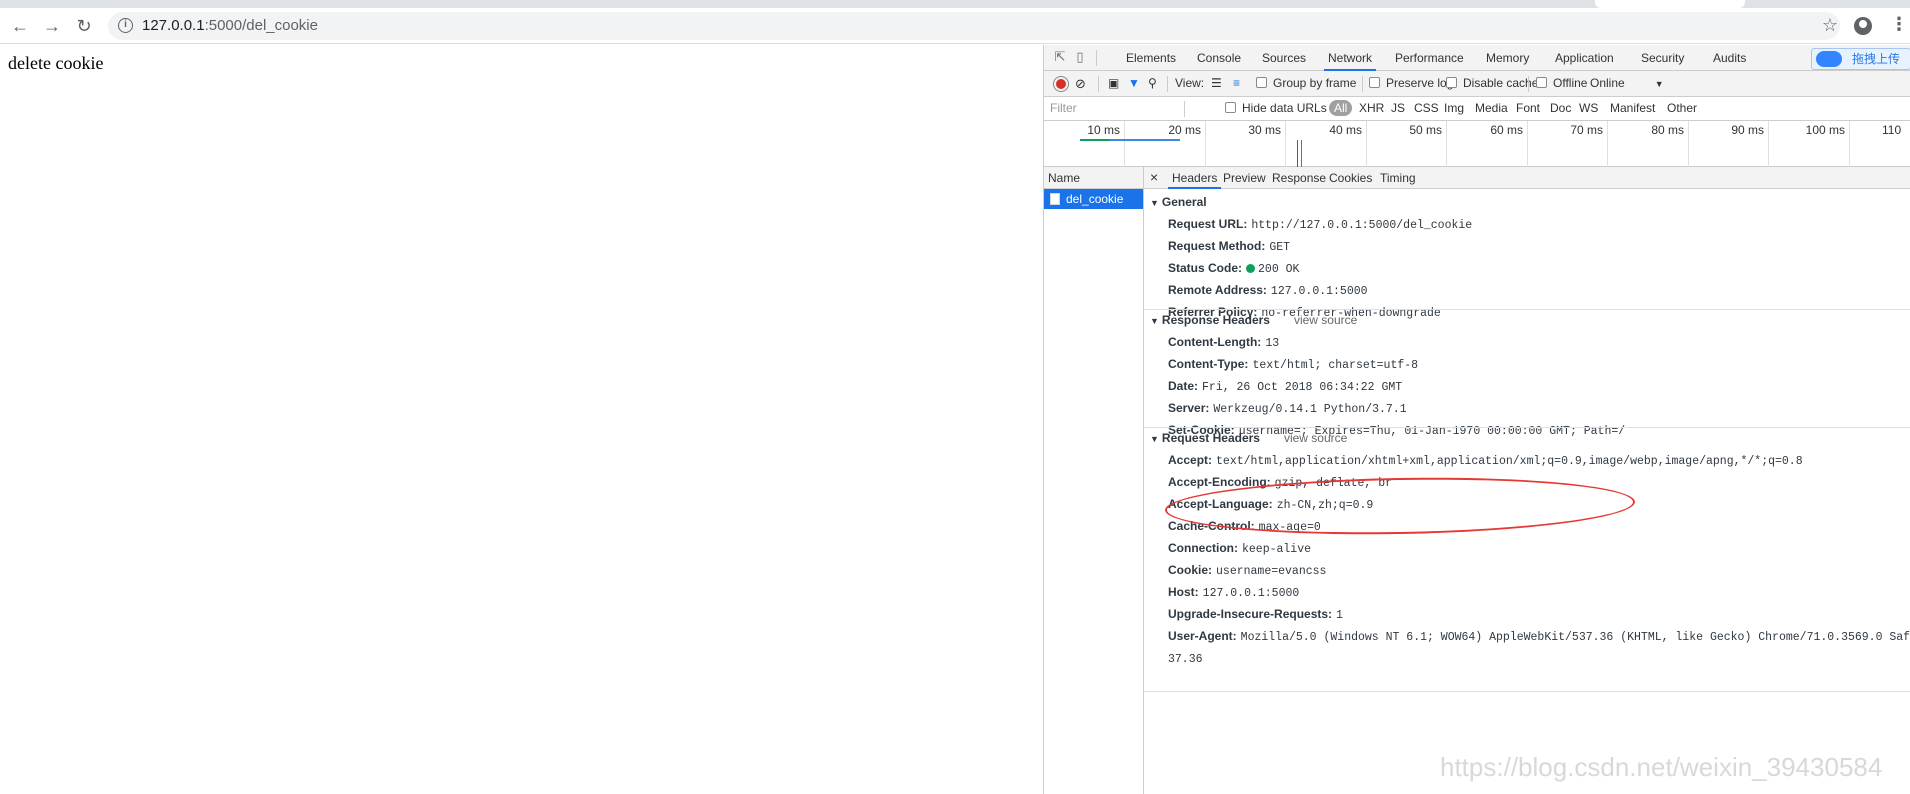 The width and height of the screenshot is (1910, 794). I want to click on request-list: Name del_cookie, so click(1094, 480).